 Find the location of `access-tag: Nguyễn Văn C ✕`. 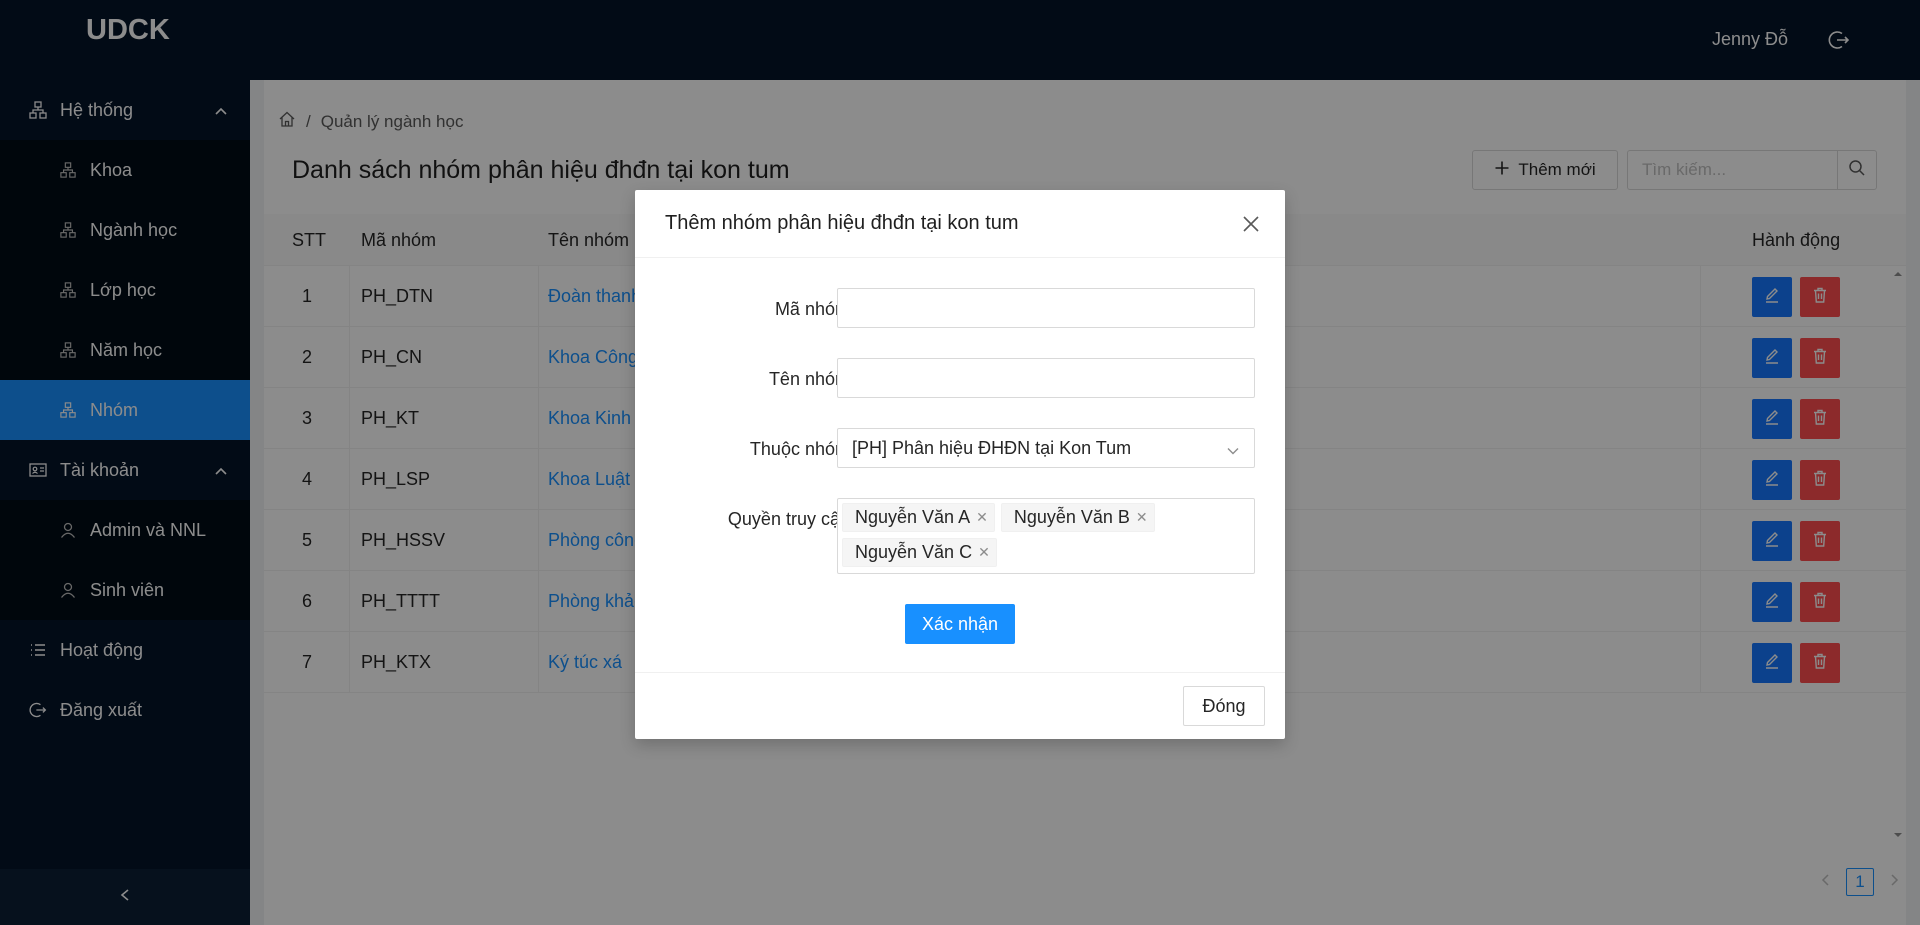

access-tag: Nguyễn Văn C ✕ is located at coordinates (919, 552).